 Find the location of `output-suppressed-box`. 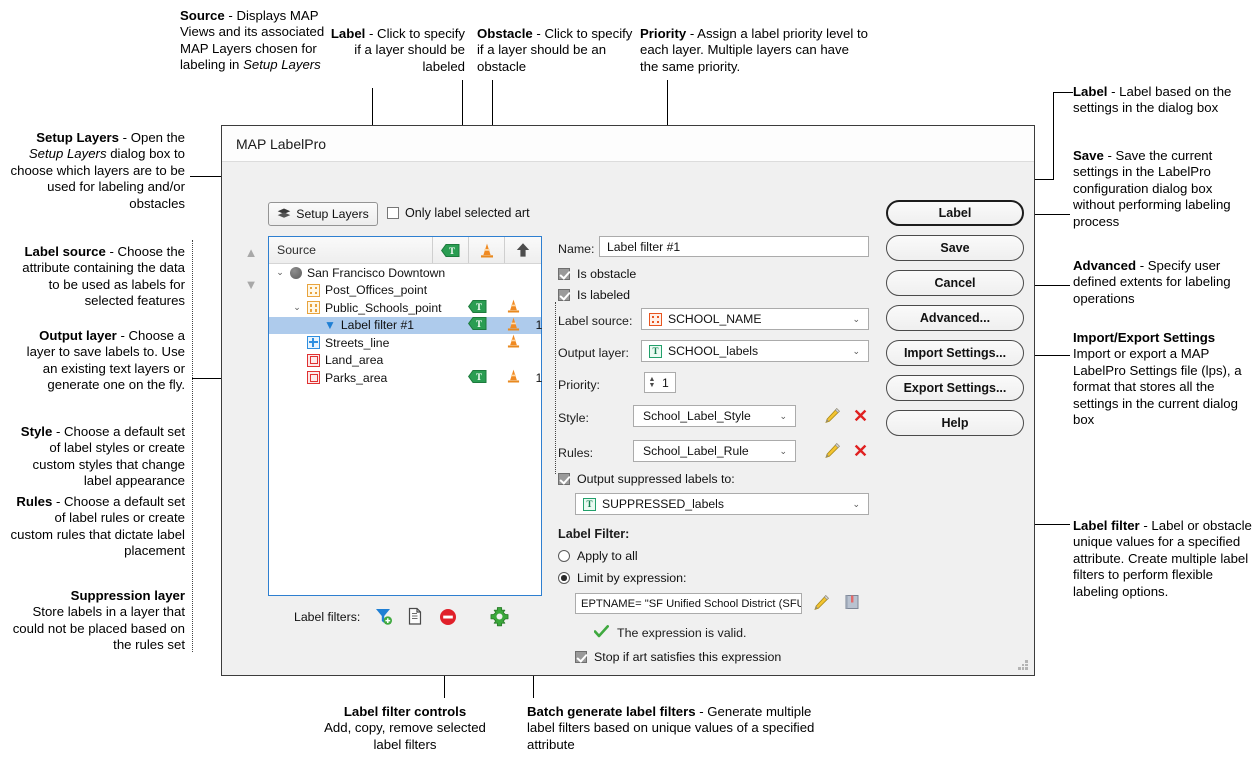

output-suppressed-box is located at coordinates (564, 479).